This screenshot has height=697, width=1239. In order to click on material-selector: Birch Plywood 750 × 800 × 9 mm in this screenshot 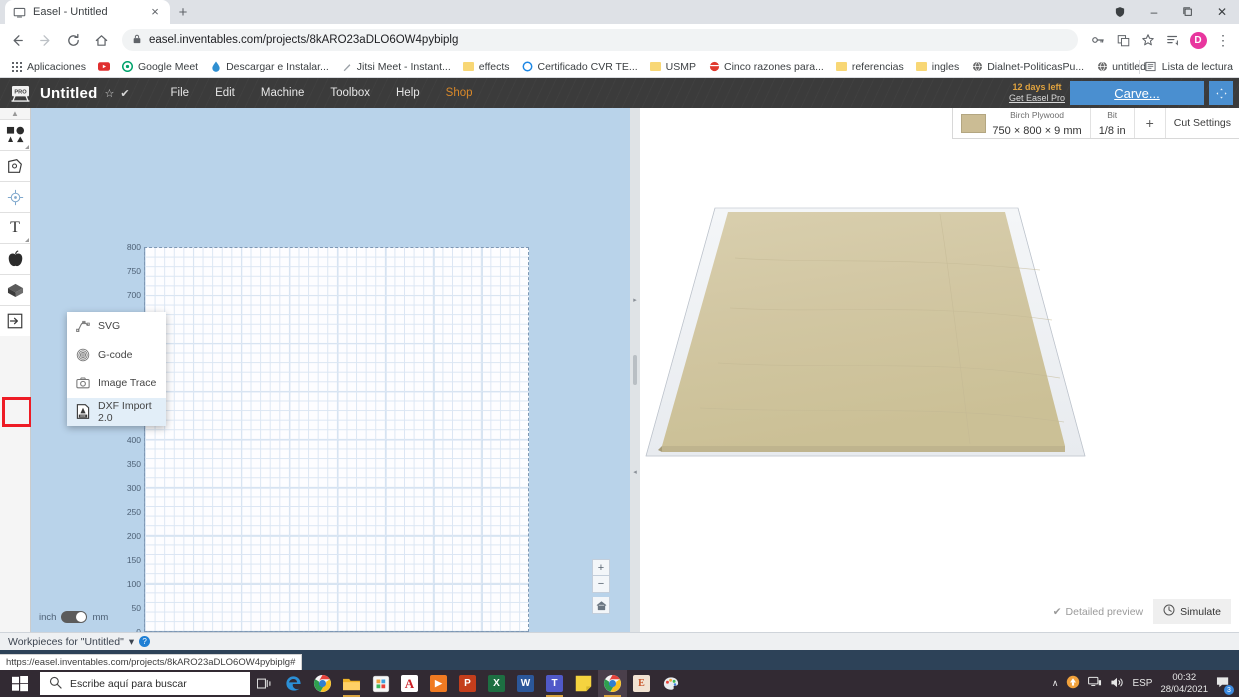, I will do `click(1022, 123)`.